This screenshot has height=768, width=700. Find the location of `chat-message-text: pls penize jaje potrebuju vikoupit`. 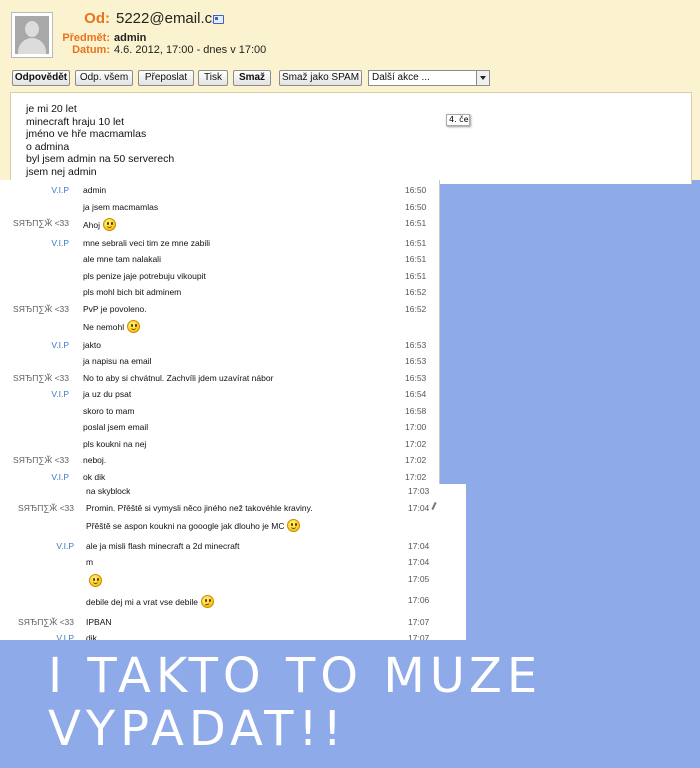

chat-message-text: pls penize jaje potrebuju vikoupit is located at coordinates (144, 275).